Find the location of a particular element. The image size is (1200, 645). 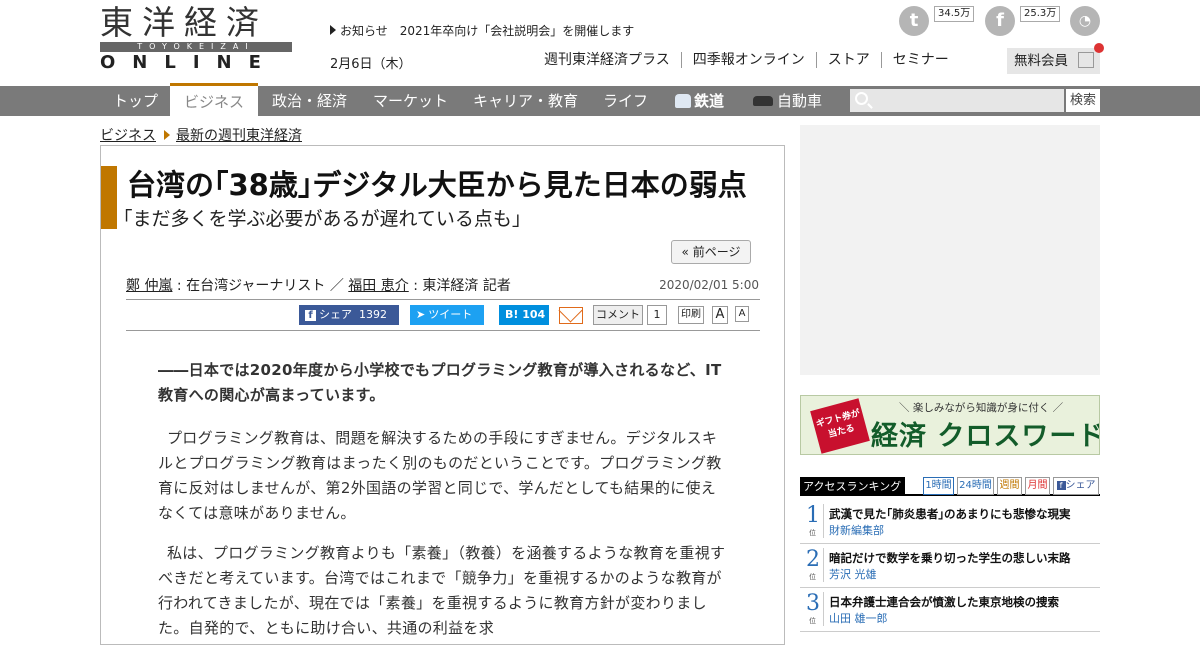

ranking-item: 1 位 武漢で見た｢肺炎患者｣のあまりにも悲惨な現実 財新編集部 is located at coordinates (950, 522).